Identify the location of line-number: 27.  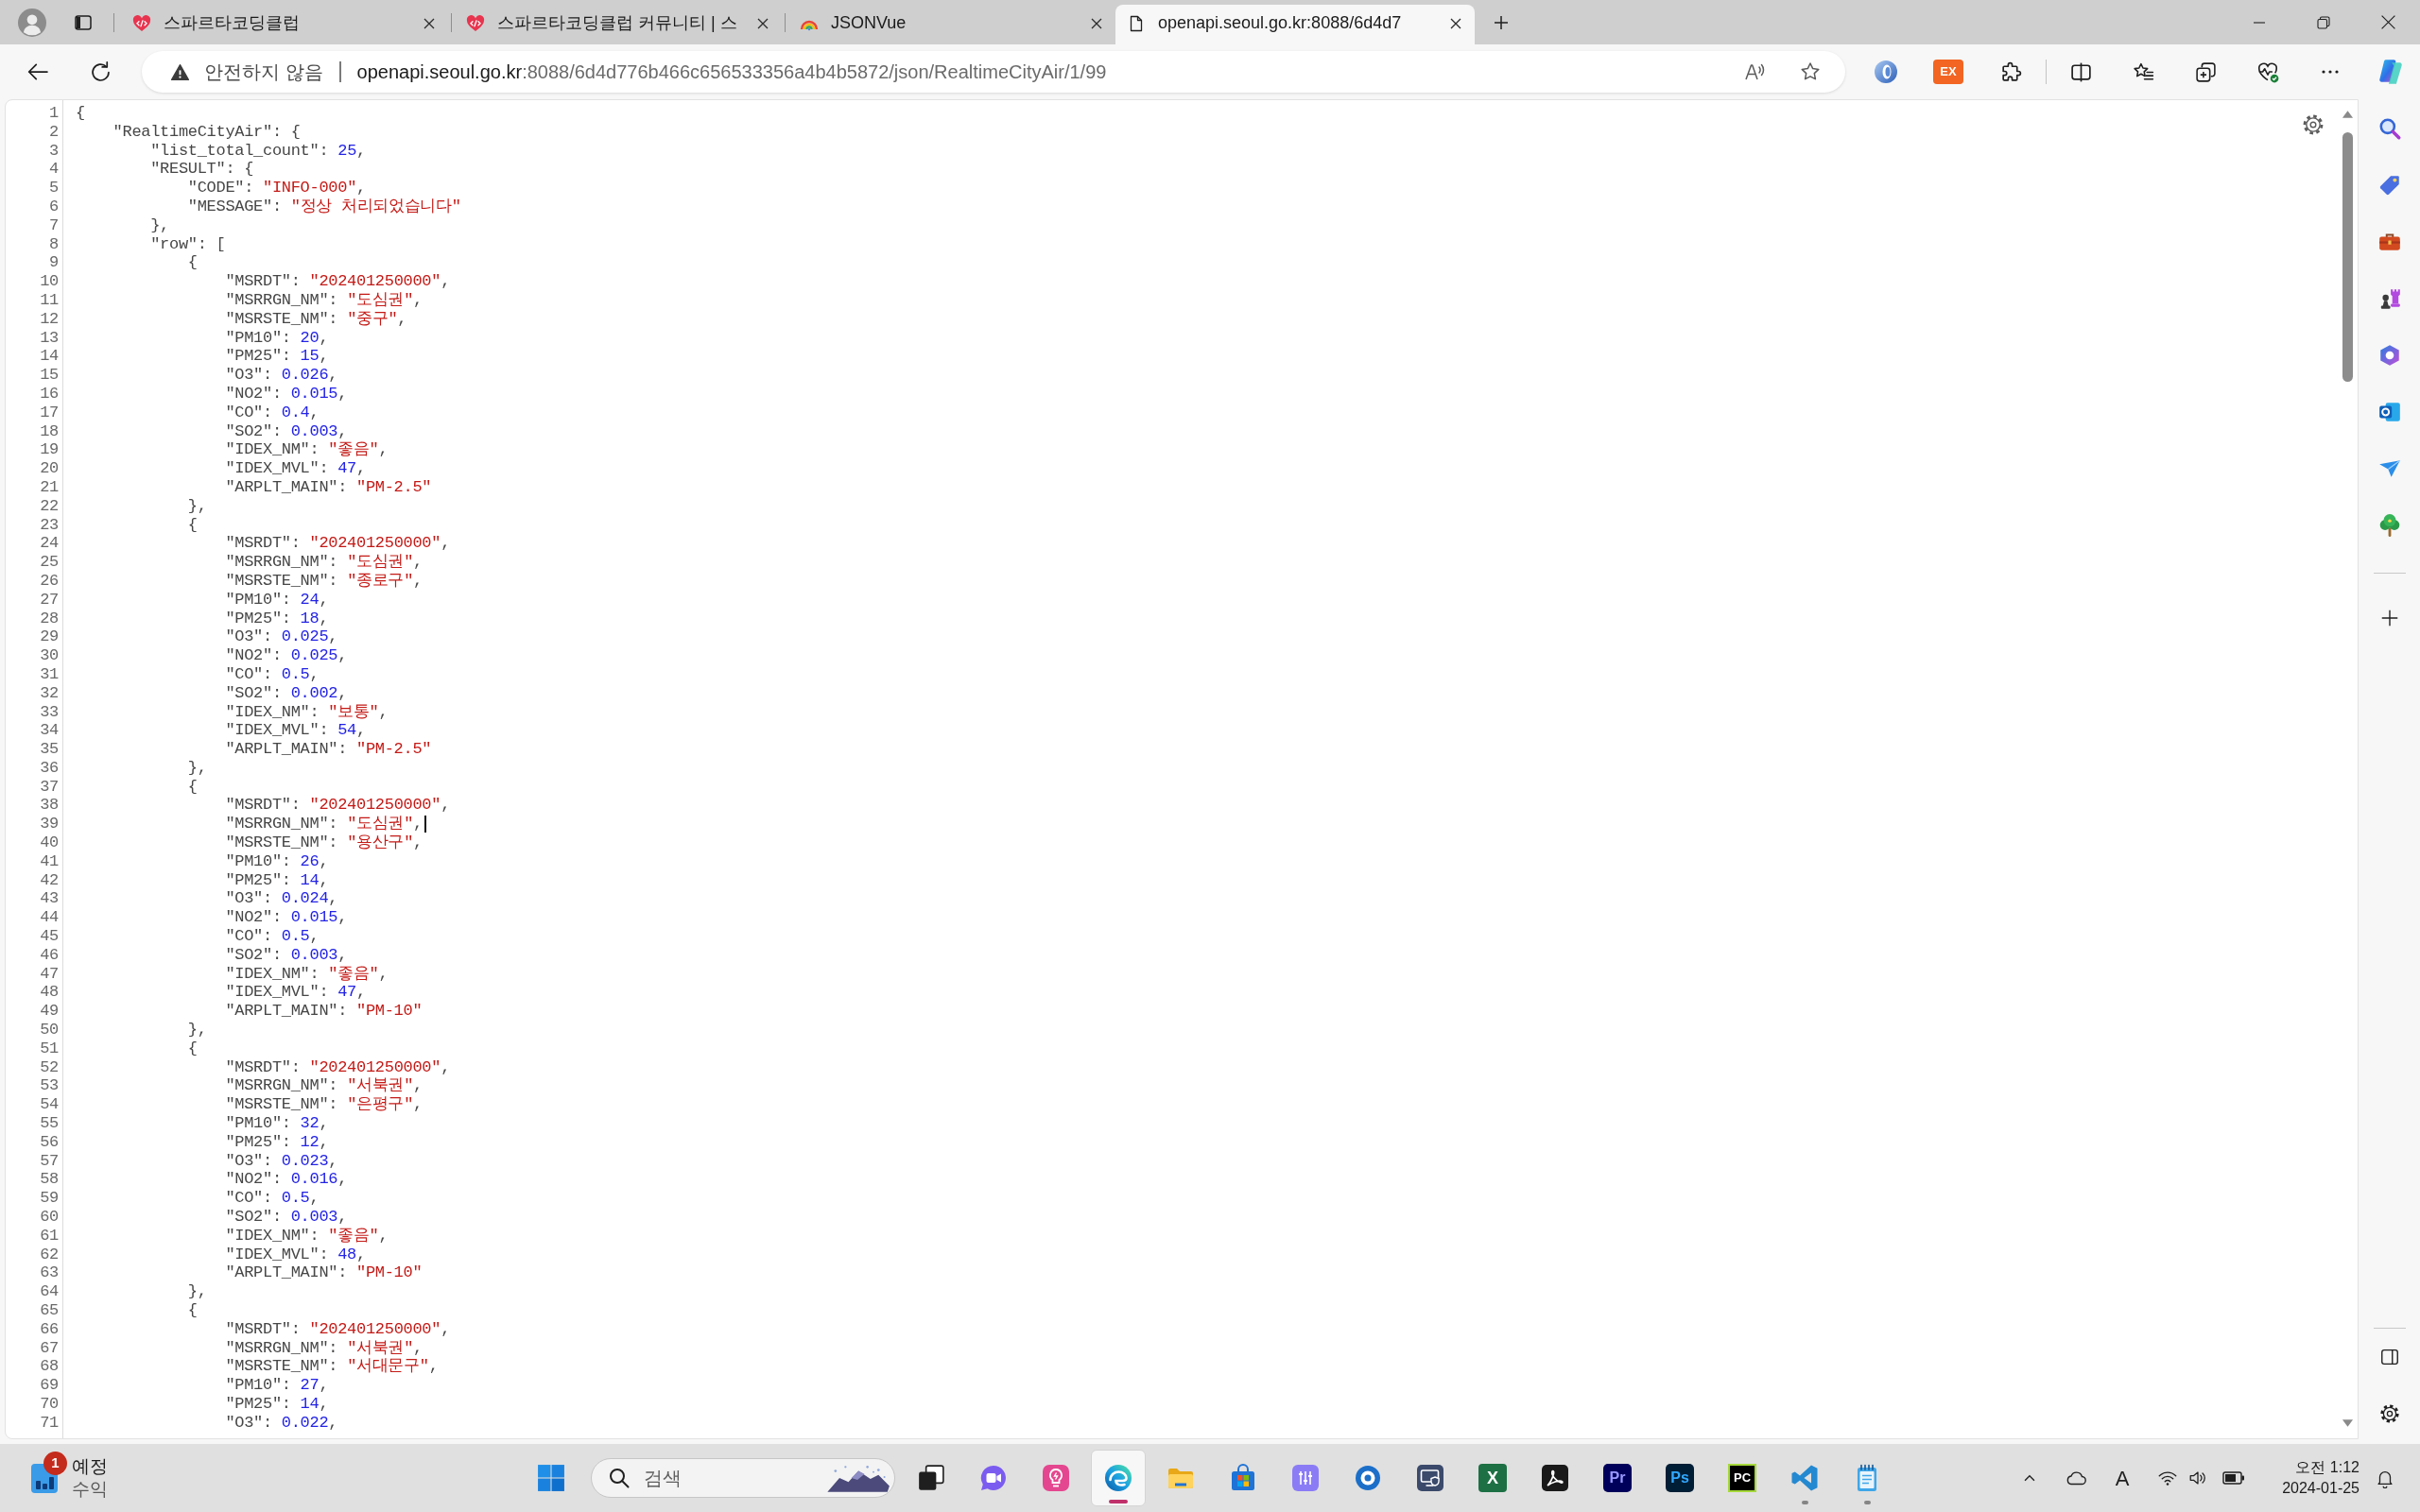
(49, 599).